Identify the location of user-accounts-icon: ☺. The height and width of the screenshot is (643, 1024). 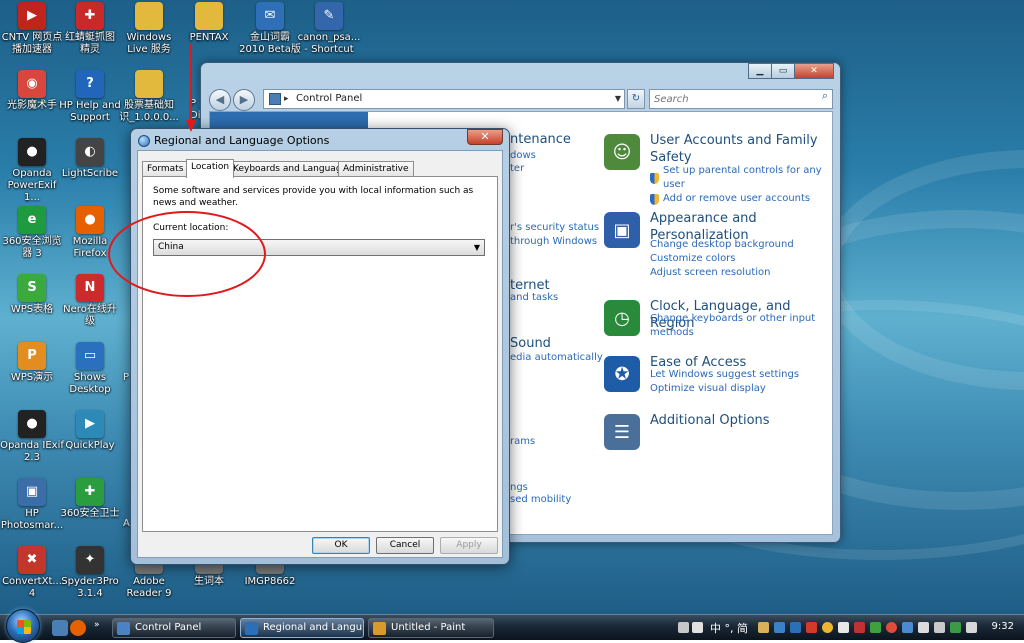
(622, 152).